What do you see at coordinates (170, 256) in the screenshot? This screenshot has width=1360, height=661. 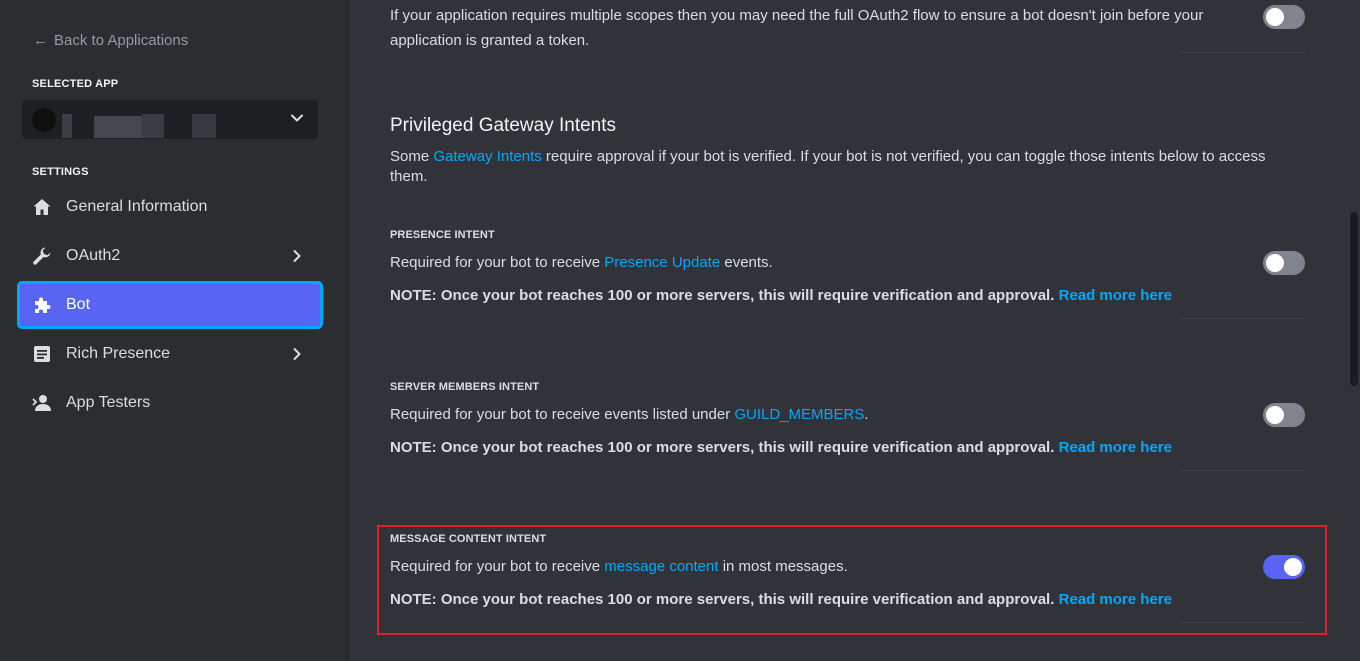 I see `nav-item-oauth2: OAuth2` at bounding box center [170, 256].